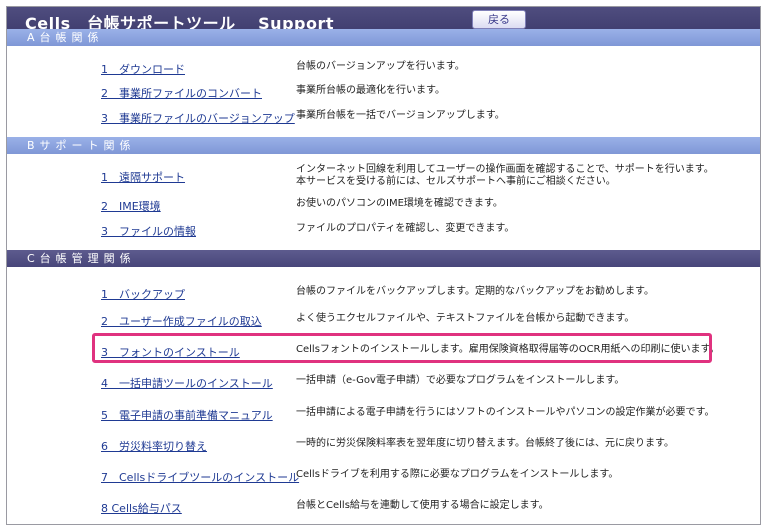 This screenshot has width=768, height=532. Describe the element at coordinates (181, 93) in the screenshot. I see `convert-office-file-link: 2 事業所ファイルのコンバート` at that location.